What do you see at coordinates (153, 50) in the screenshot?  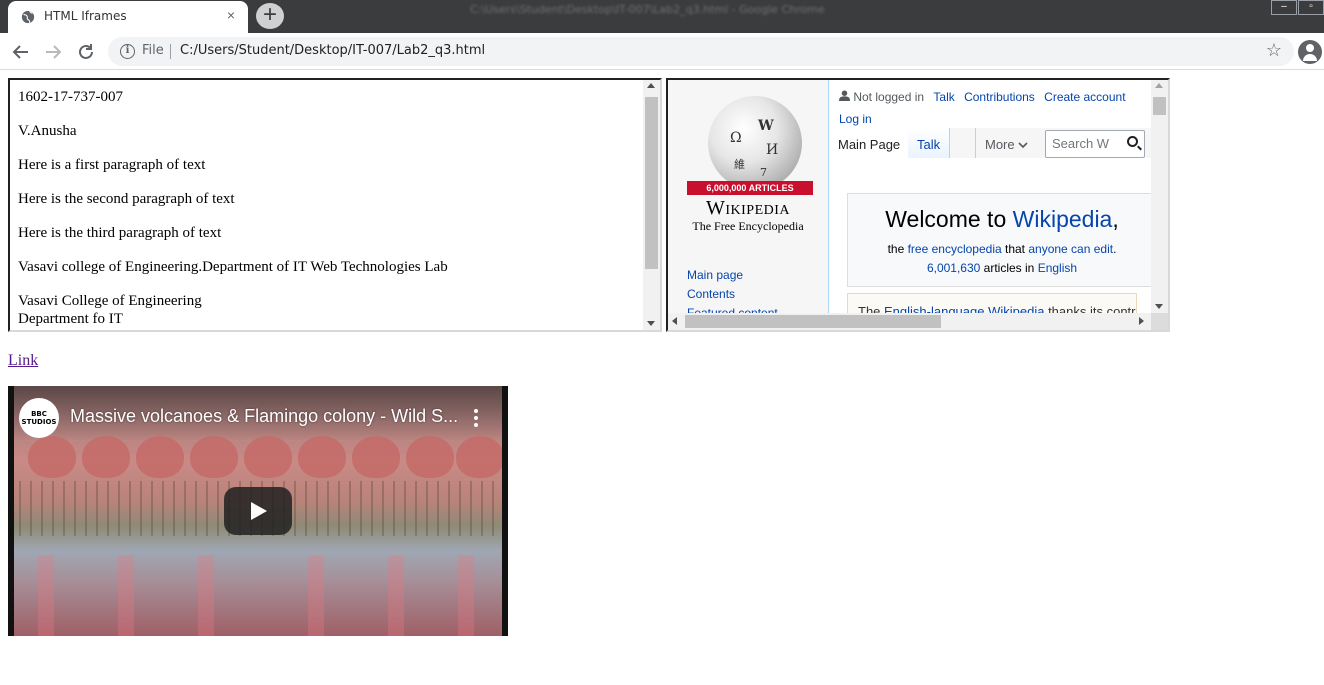 I see `address-scheme-label: File` at bounding box center [153, 50].